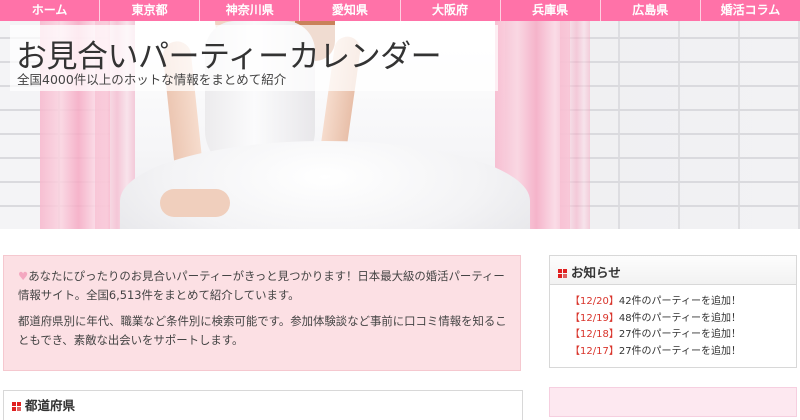  Describe the element at coordinates (350, 10) in the screenshot. I see `nav-item-aichi: 愛知県` at that location.